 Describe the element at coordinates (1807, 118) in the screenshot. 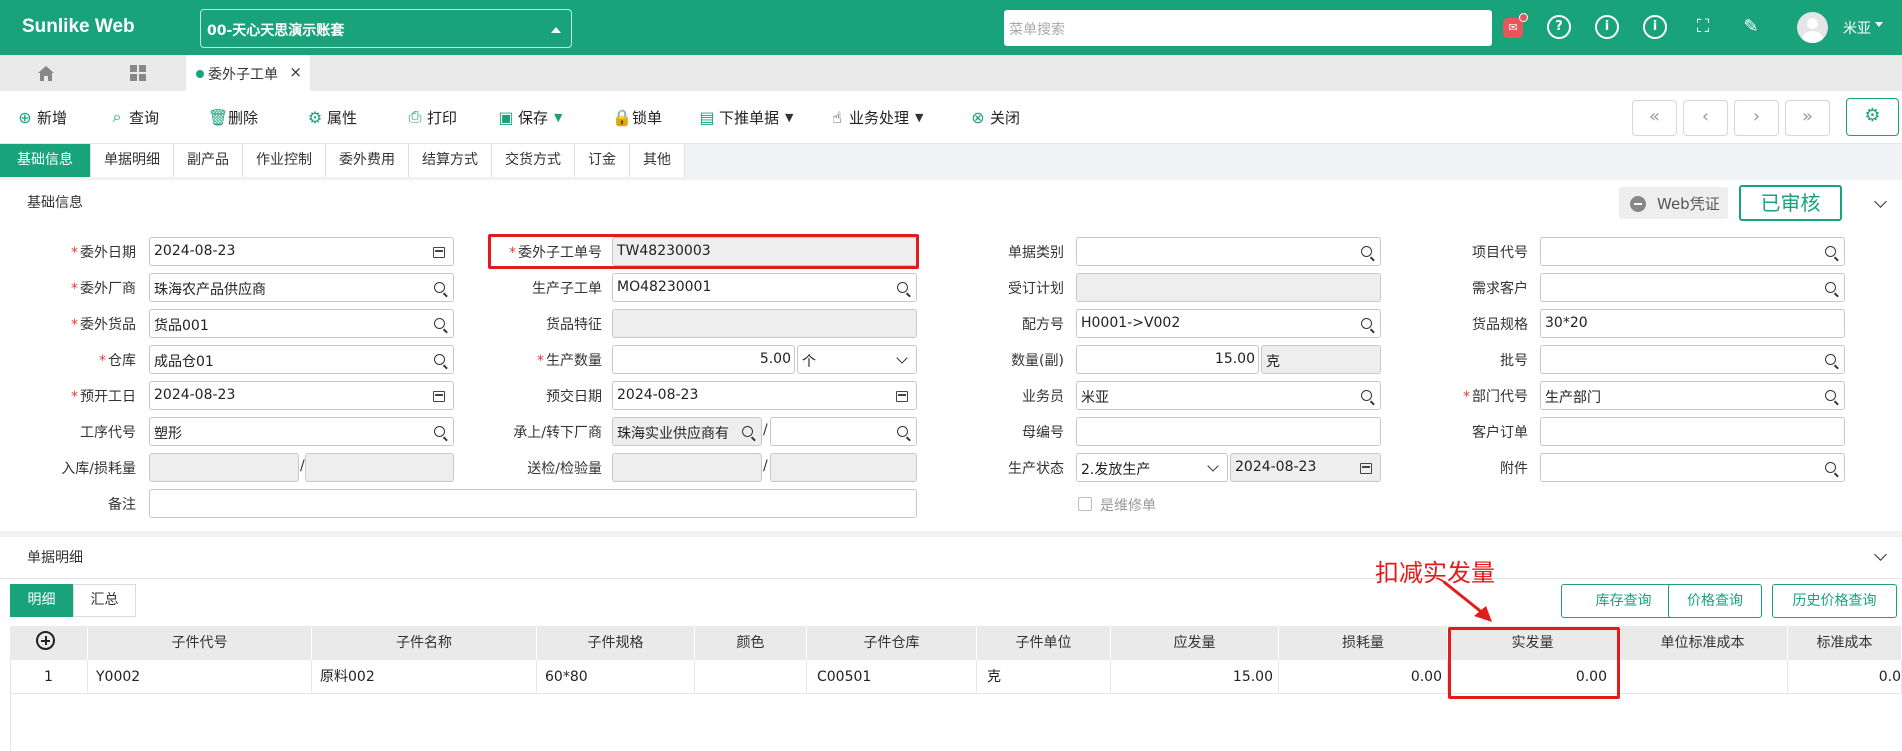

I see `last-record-button: »` at that location.